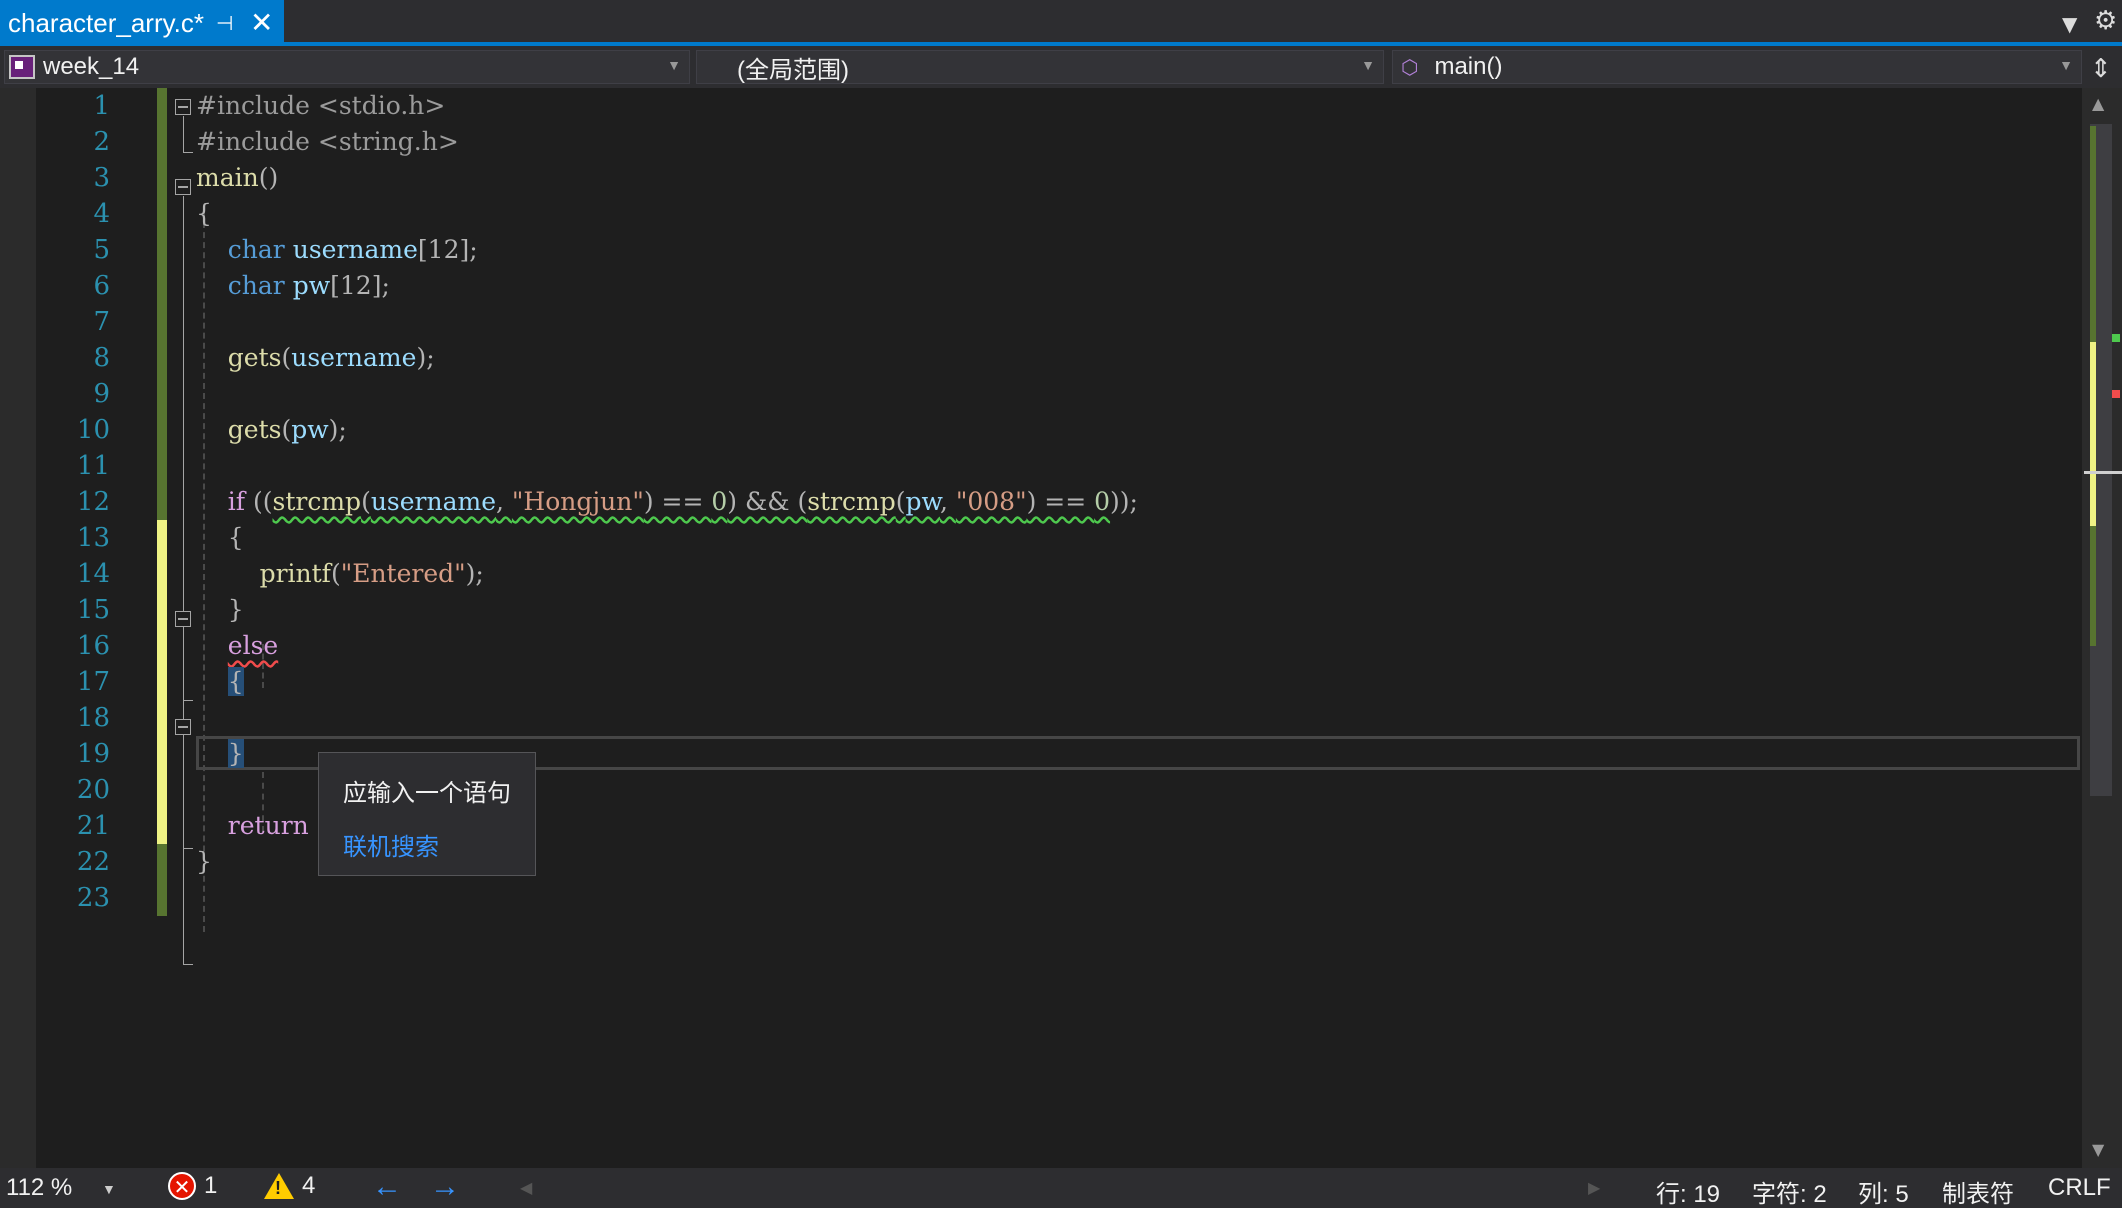 This screenshot has height=1208, width=2122. I want to click on warning-count-button: 4, so click(289, 1186).